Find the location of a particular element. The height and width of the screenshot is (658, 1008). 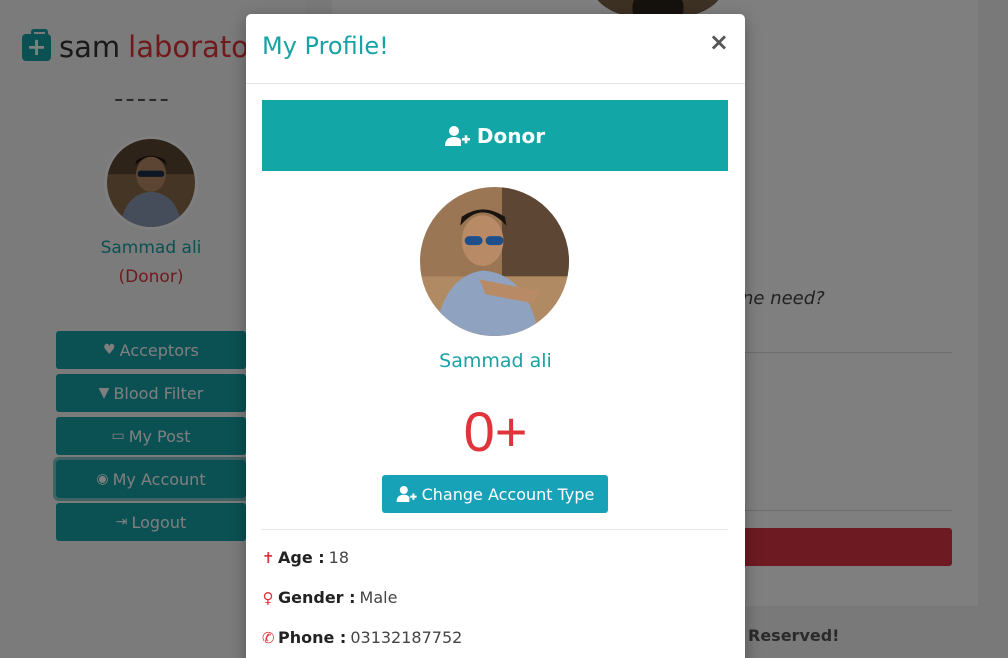

divider is located at coordinates (495, 529).